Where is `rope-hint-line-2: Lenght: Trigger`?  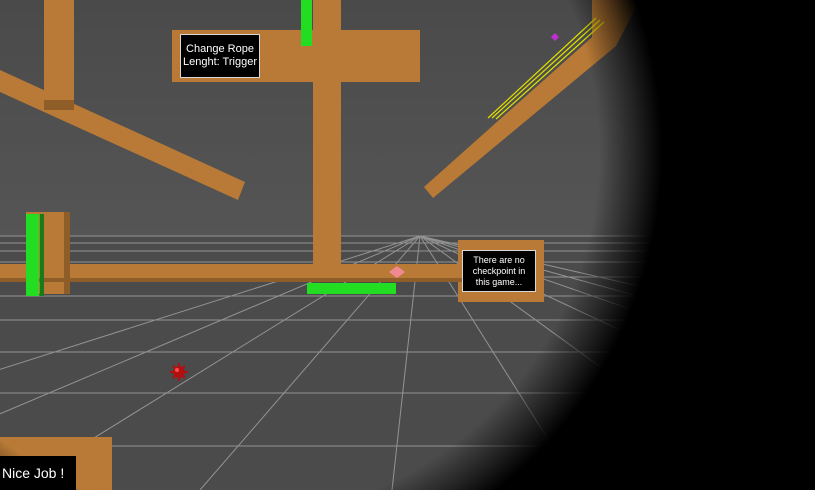 rope-hint-line-2: Lenght: Trigger is located at coordinates (220, 62).